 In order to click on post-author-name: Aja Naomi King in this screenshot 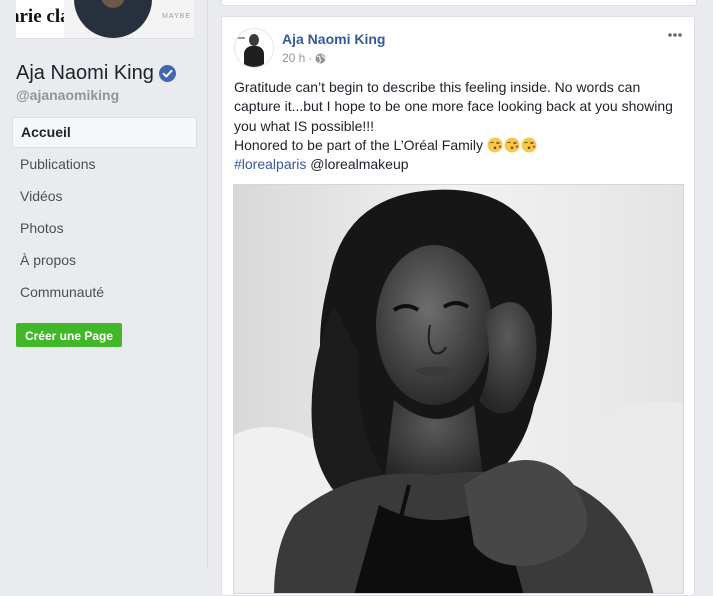, I will do `click(333, 39)`.